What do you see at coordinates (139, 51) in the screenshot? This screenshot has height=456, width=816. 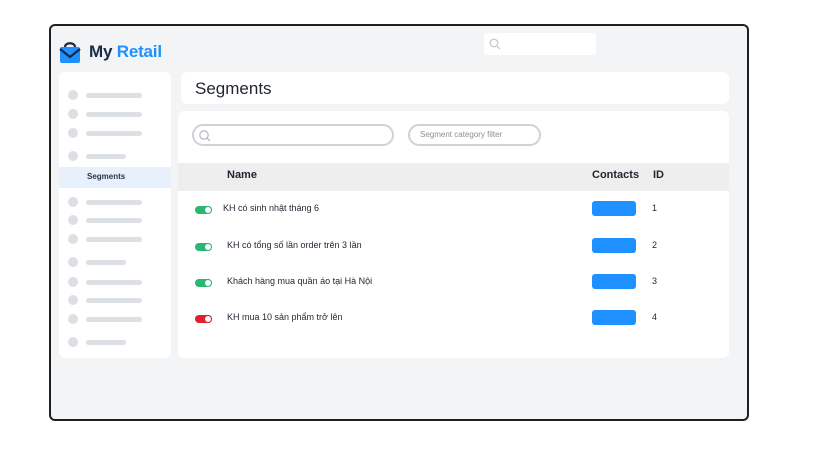 I see `brand-retail: Retail` at bounding box center [139, 51].